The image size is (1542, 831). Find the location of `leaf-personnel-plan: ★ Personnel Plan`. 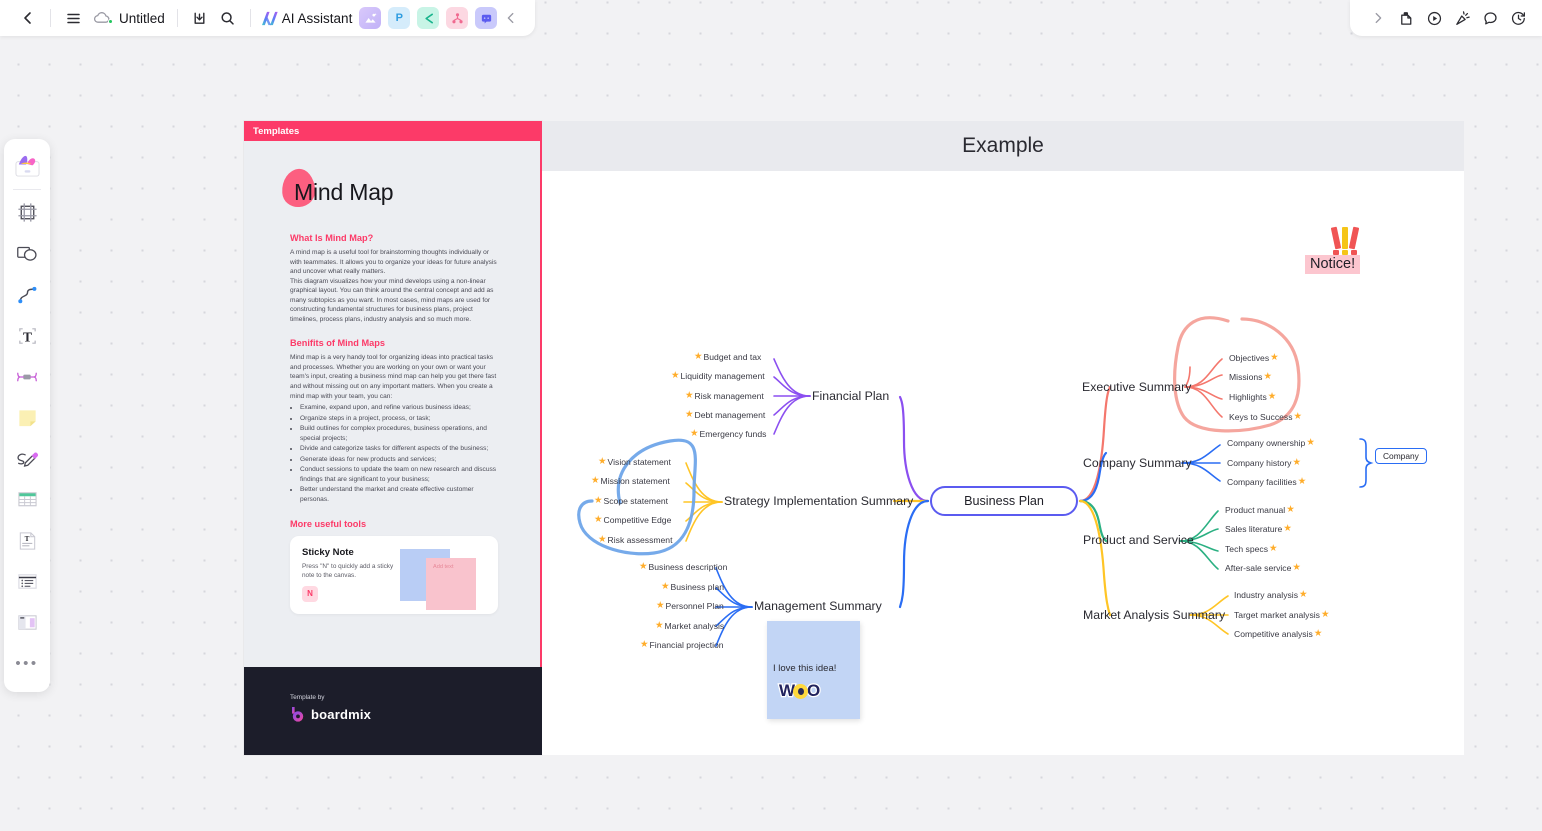

leaf-personnel-plan: ★ Personnel Plan is located at coordinates (690, 606).